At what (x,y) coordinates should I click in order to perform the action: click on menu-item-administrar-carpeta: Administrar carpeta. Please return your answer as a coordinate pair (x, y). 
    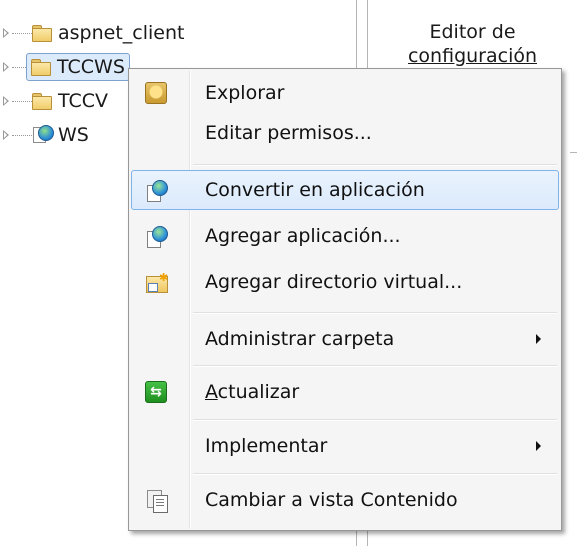
    Looking at the image, I should click on (345, 339).